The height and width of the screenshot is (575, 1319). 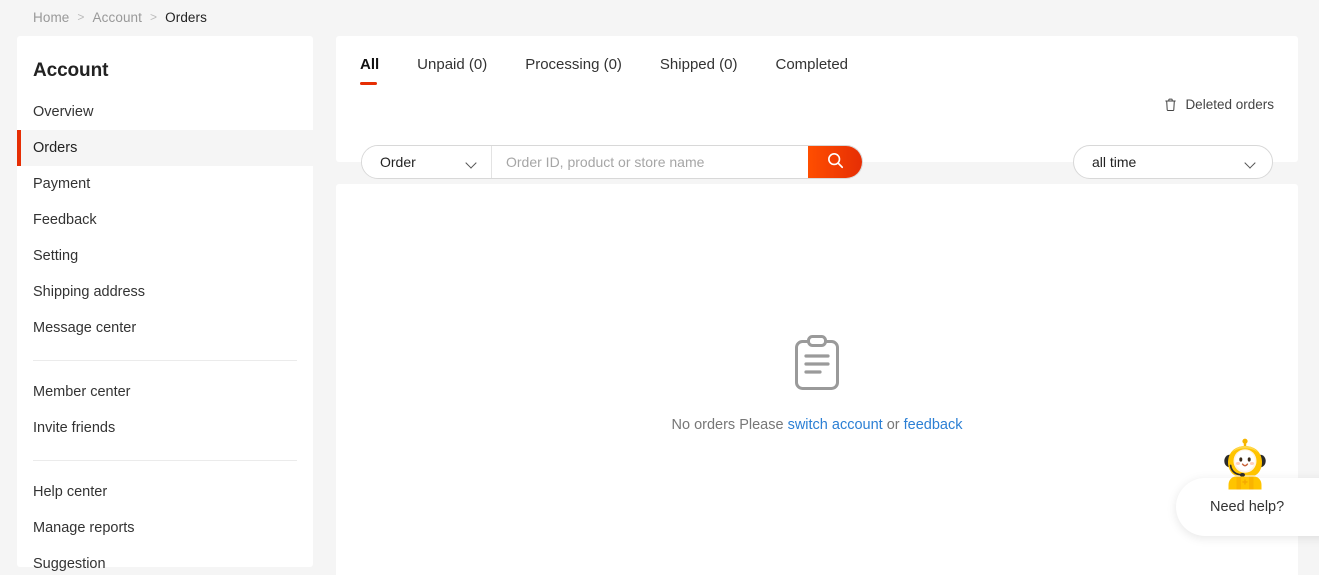 I want to click on tab-shipped: Shipped (0), so click(x=699, y=70).